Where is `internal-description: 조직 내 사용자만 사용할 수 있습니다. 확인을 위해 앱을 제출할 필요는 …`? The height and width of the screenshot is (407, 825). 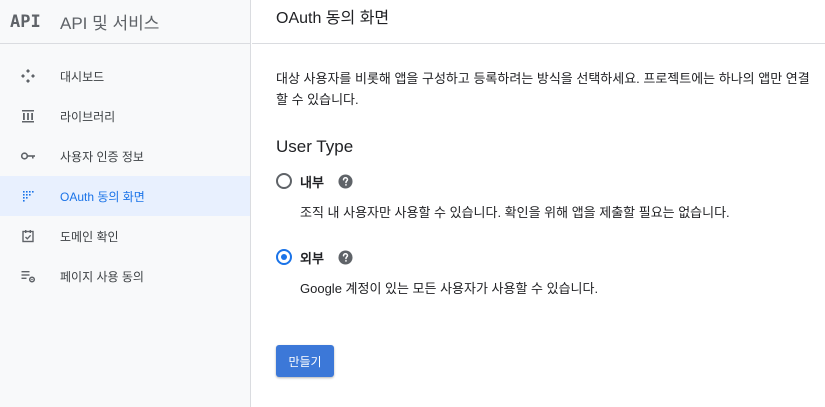 internal-description: 조직 내 사용자만 사용할 수 있습니다. 확인을 위해 앱을 제출할 필요는 … is located at coordinates (515, 212).